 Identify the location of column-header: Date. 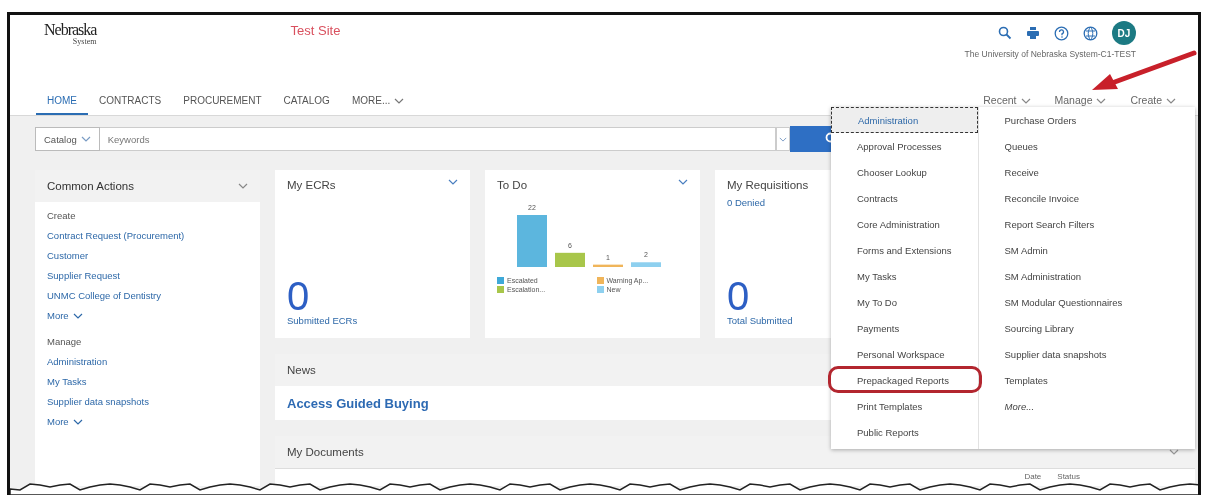
(1033, 477).